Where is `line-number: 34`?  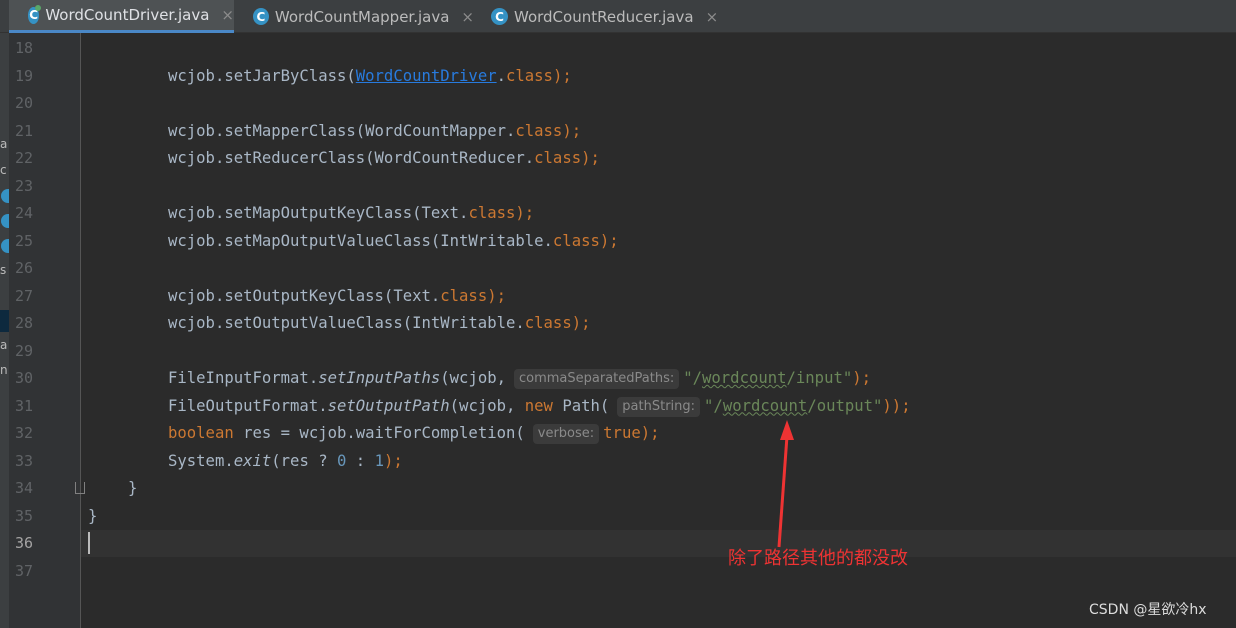 line-number: 34 is located at coordinates (23, 488).